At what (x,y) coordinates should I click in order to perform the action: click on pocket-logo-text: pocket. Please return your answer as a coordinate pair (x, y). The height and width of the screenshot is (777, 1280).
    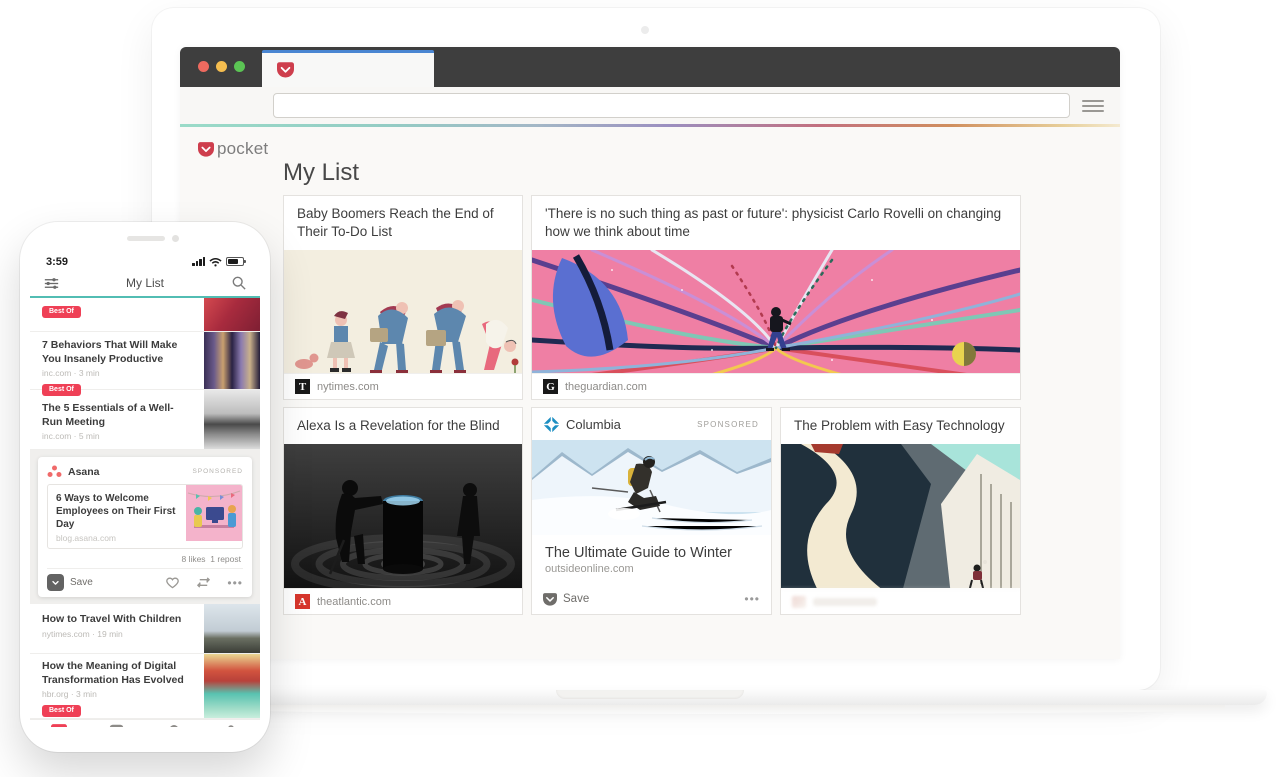
    Looking at the image, I should click on (243, 148).